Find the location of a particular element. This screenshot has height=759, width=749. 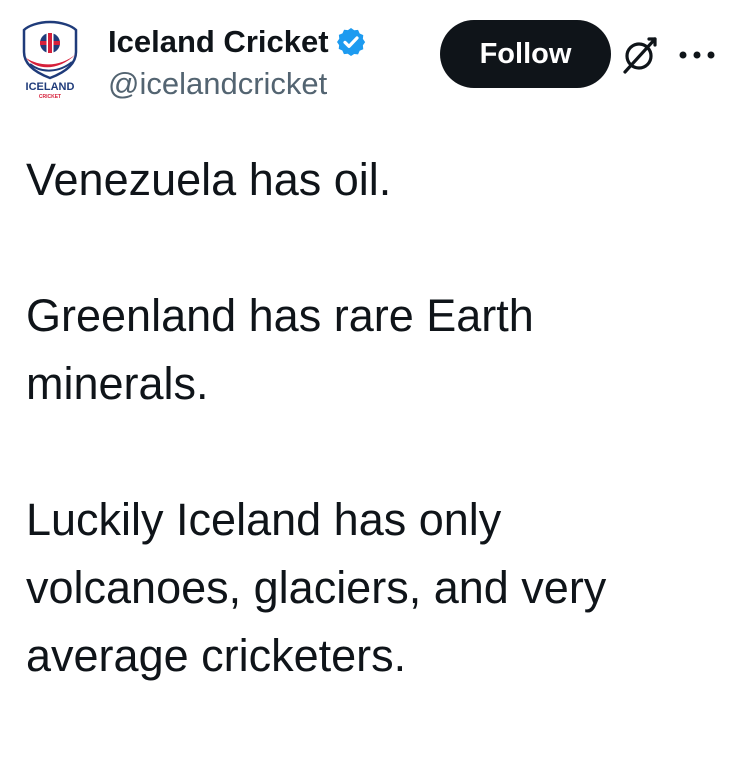

display-name-row: Iceland Cricket is located at coordinates (237, 42).